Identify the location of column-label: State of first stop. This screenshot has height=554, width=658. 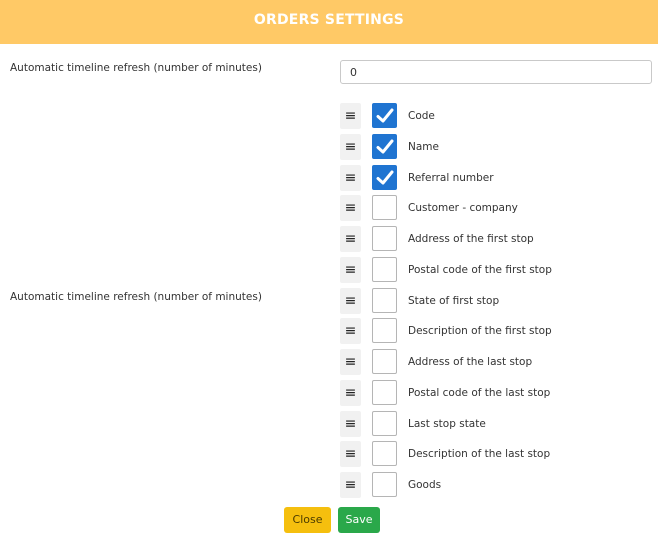
(454, 301).